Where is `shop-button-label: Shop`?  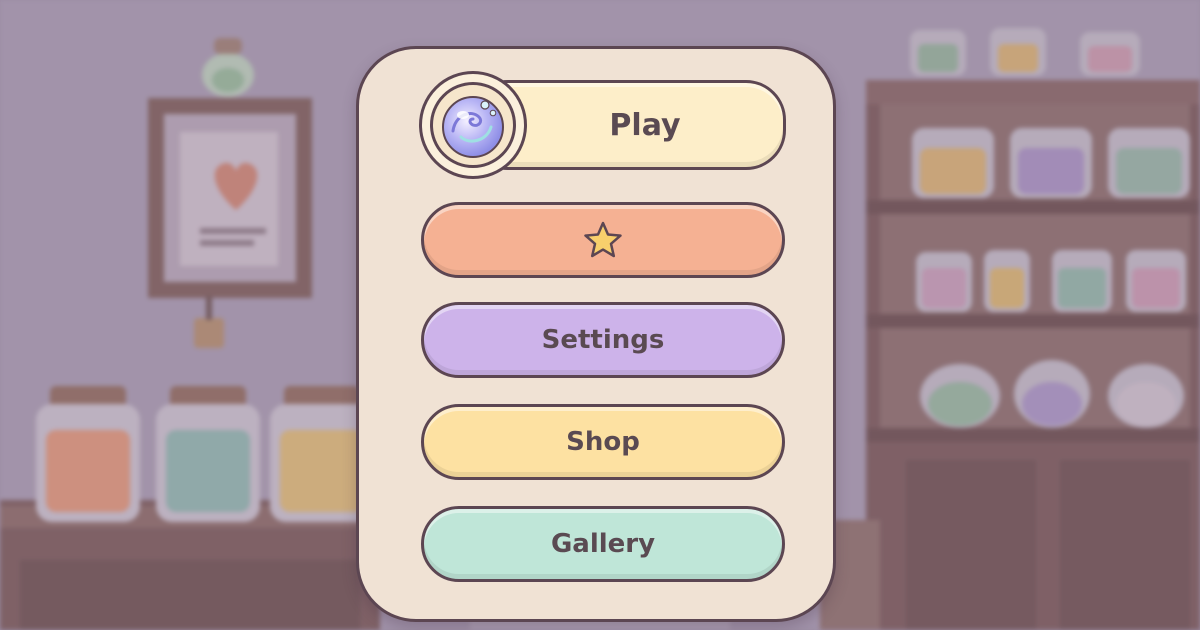 shop-button-label: Shop is located at coordinates (603, 442).